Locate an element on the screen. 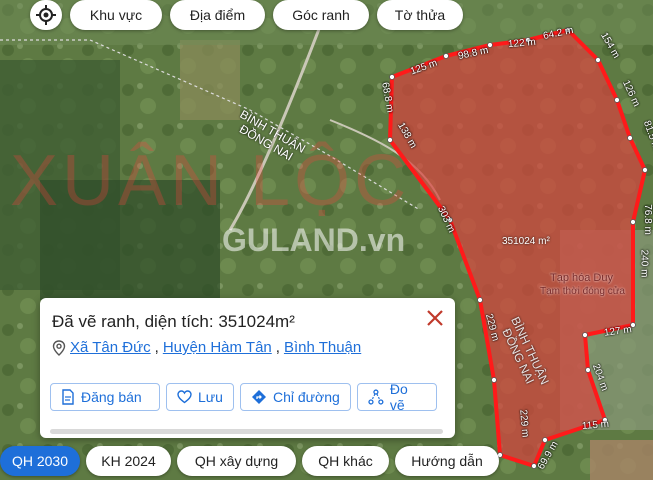 The image size is (653, 480). address-province-link: Bình Thuận is located at coordinates (322, 347).